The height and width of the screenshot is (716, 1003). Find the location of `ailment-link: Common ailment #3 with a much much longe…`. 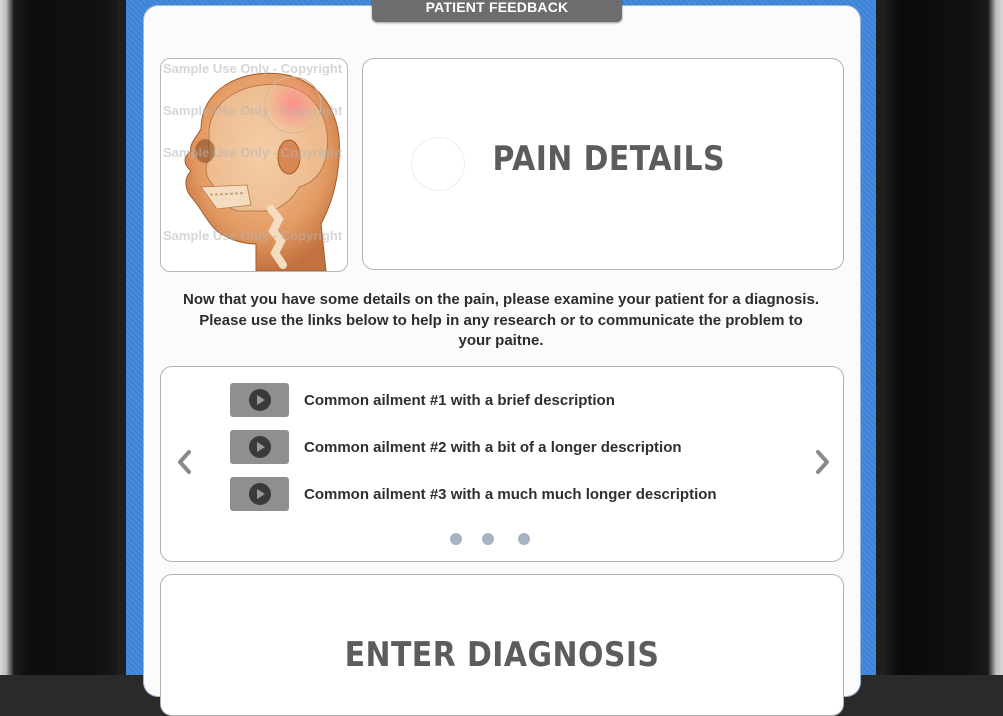

ailment-link: Common ailment #3 with a much much longe… is located at coordinates (510, 494).